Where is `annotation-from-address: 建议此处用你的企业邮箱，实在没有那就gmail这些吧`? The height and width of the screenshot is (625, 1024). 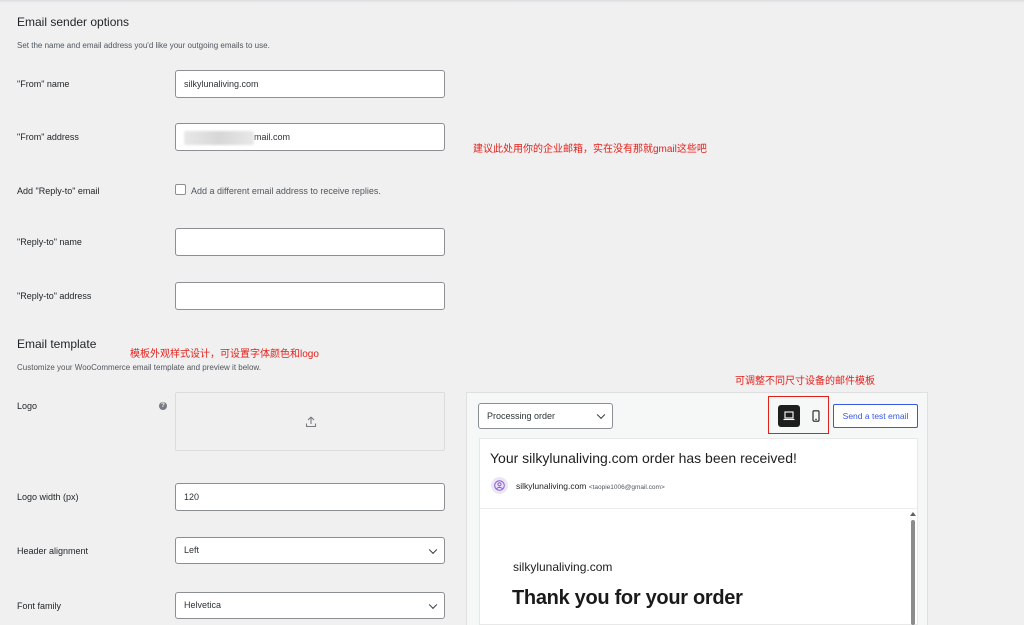
annotation-from-address: 建议此处用你的企业邮箱，实在没有那就gmail这些吧 is located at coordinates (590, 149).